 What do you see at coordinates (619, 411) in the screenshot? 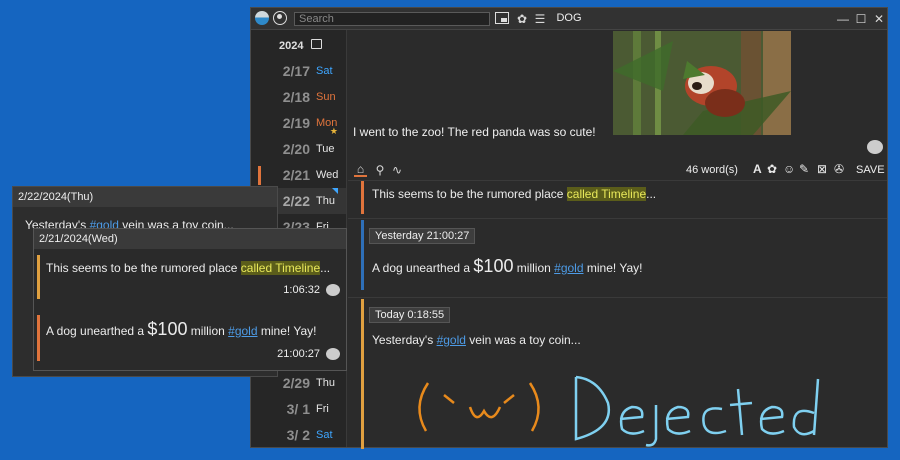
I see `handwriting-drawing` at bounding box center [619, 411].